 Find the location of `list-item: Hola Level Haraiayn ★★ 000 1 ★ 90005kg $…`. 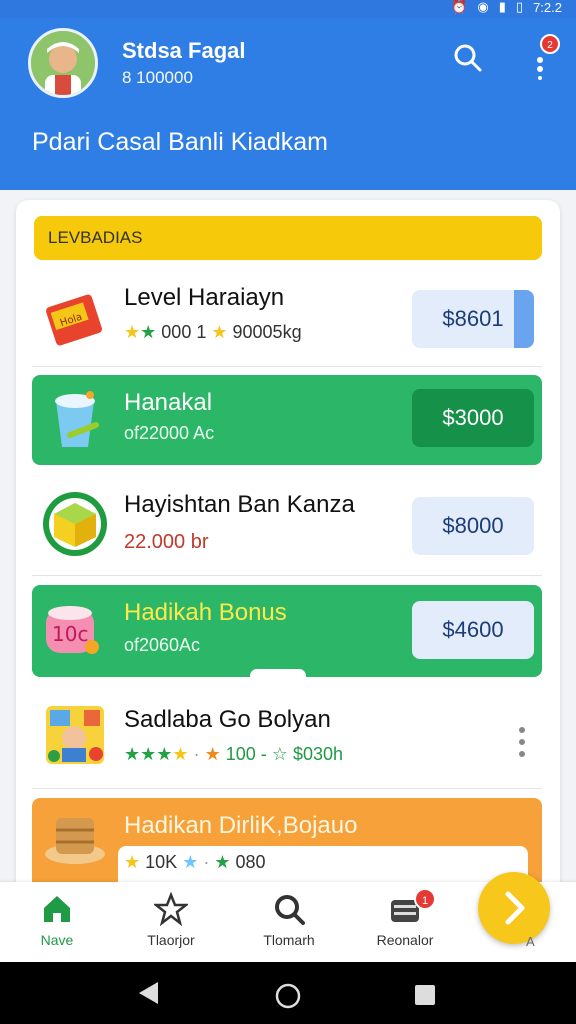

list-item: Hola Level Haraiayn ★★ 000 1 ★ 90005kg $… is located at coordinates (287, 318).